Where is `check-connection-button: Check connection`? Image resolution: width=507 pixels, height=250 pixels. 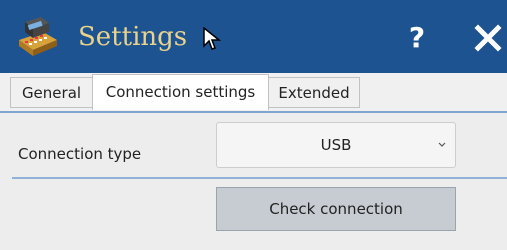
check-connection-button: Check connection is located at coordinates (336, 209).